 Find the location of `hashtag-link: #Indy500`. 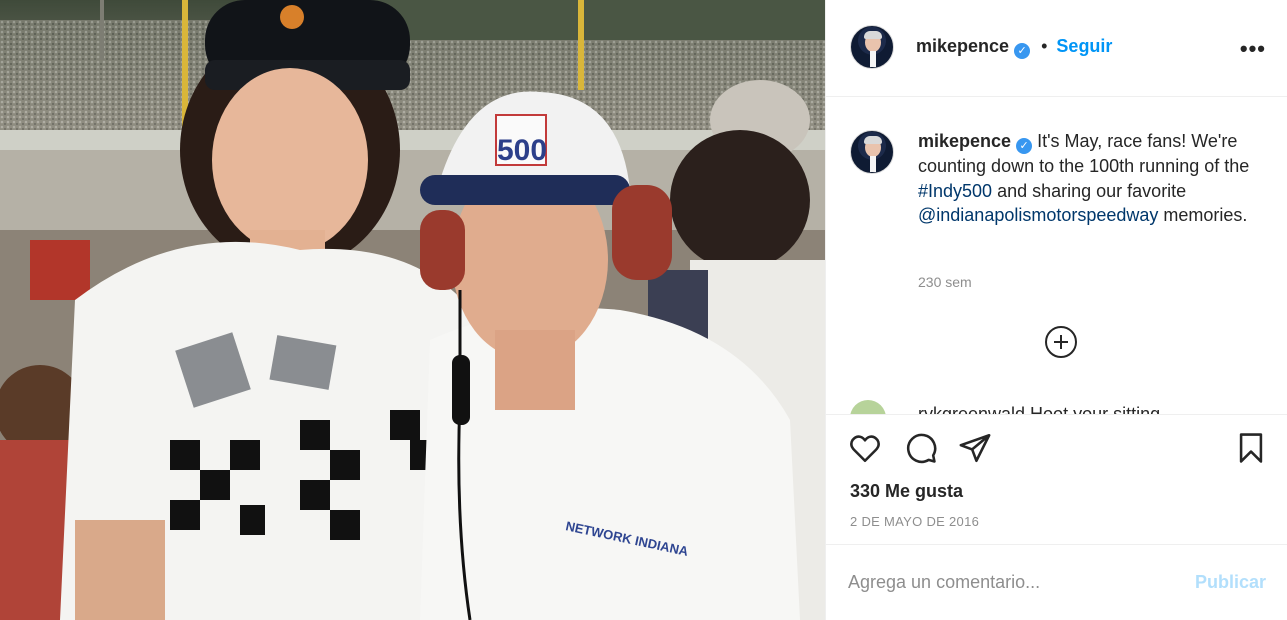

hashtag-link: #Indy500 is located at coordinates (955, 191).